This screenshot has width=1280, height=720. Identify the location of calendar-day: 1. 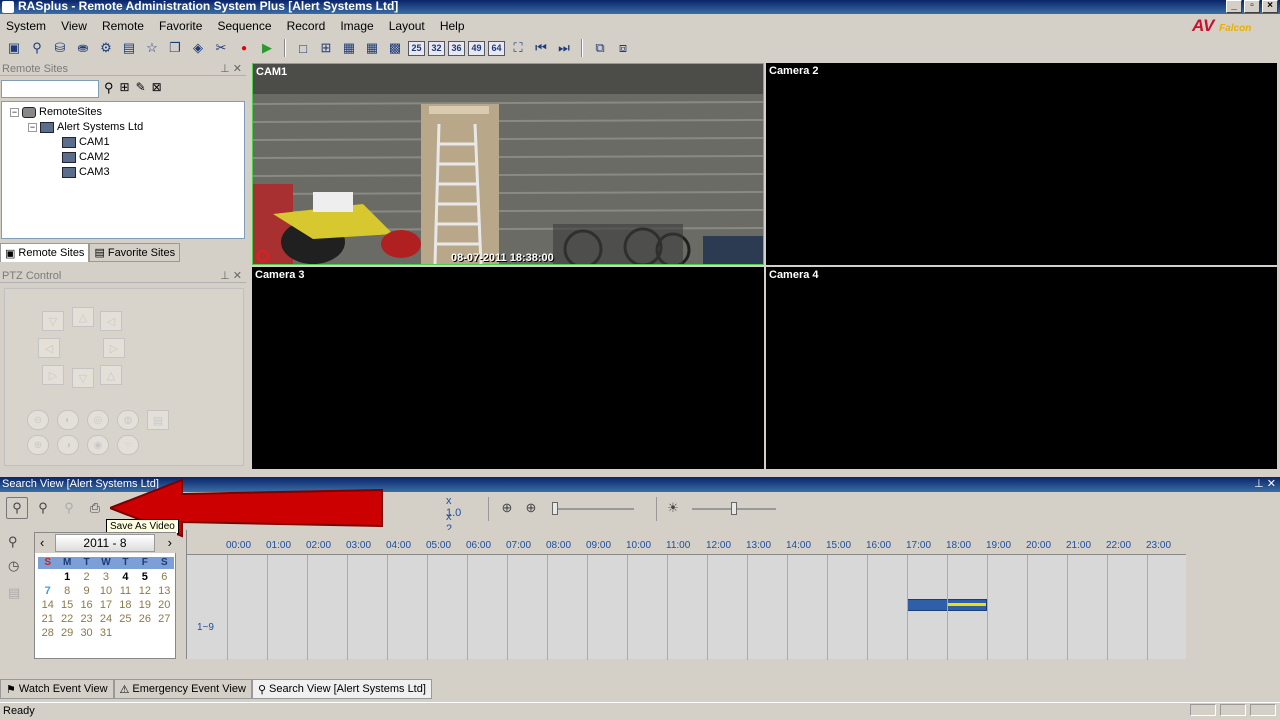
(66, 577).